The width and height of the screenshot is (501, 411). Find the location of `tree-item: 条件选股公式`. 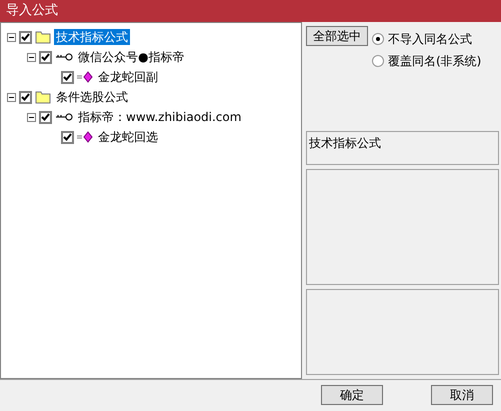

tree-item: 条件选股公式 is located at coordinates (92, 97).